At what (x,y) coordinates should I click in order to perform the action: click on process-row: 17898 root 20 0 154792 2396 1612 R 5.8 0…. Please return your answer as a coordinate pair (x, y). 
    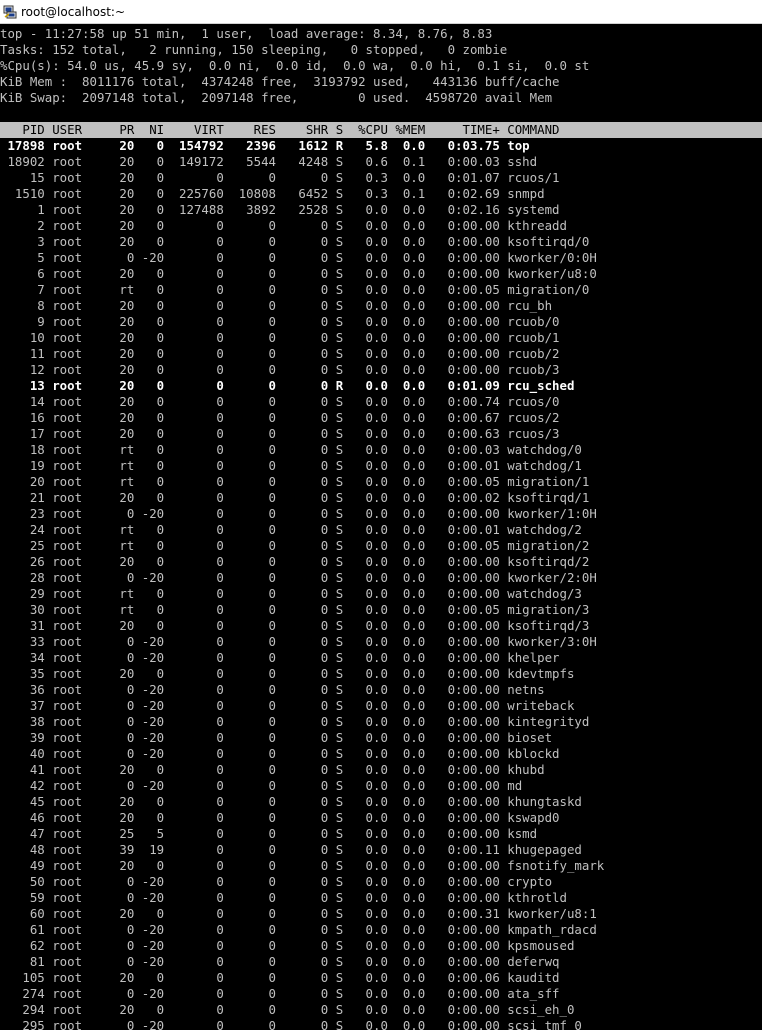
    Looking at the image, I should click on (265, 145).